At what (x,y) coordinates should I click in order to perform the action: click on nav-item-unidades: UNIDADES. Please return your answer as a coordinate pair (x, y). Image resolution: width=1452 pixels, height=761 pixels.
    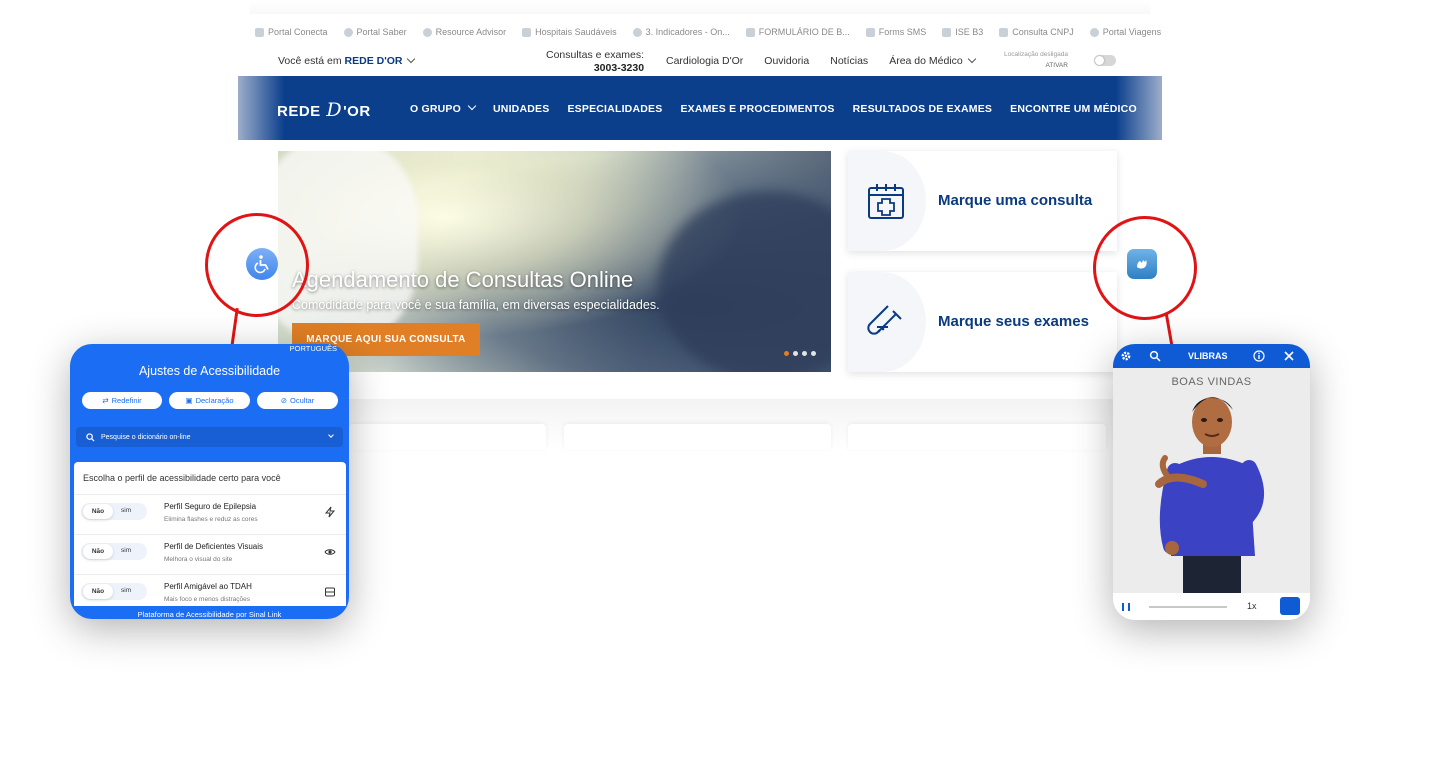
    Looking at the image, I should click on (521, 109).